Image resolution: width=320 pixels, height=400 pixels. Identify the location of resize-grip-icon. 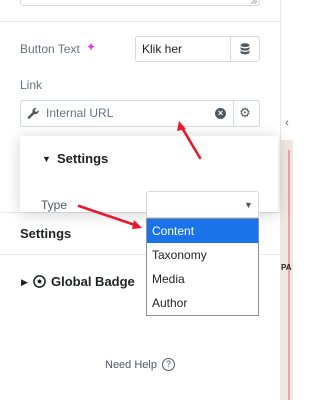
(254, 2).